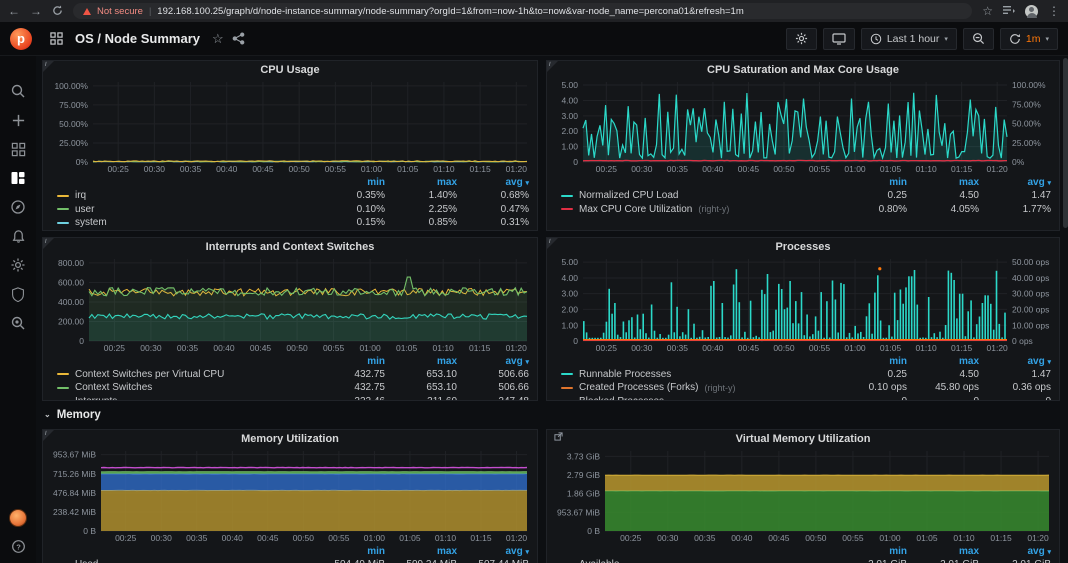  Describe the element at coordinates (18, 518) in the screenshot. I see `user-avatar` at that location.